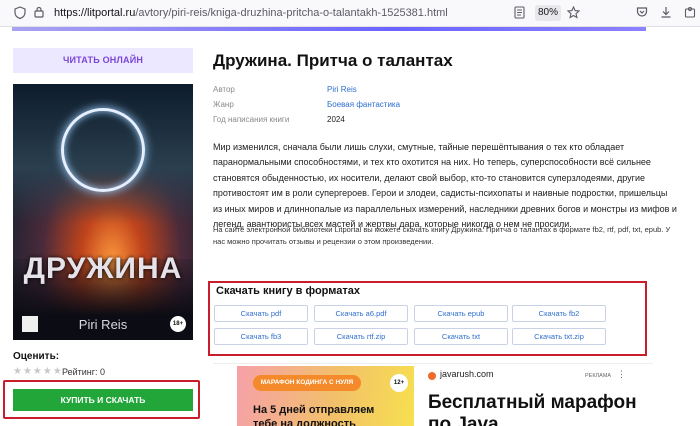 Image resolution: width=700 pixels, height=426 pixels. What do you see at coordinates (178, 324) in the screenshot?
I see `age-rating-badge: 18+` at bounding box center [178, 324].